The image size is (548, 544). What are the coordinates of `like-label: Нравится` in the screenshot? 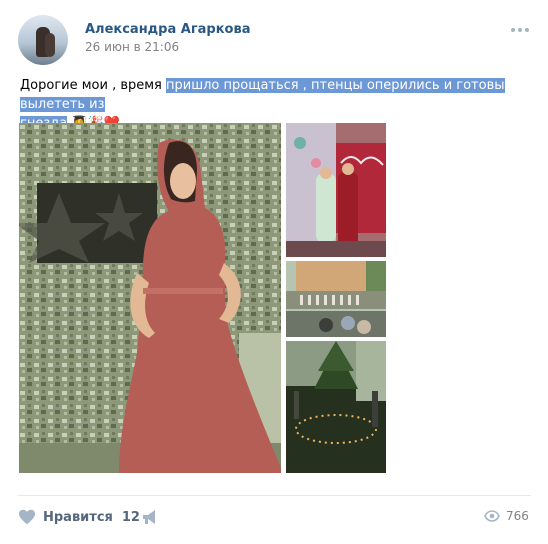 It's located at (78, 517).